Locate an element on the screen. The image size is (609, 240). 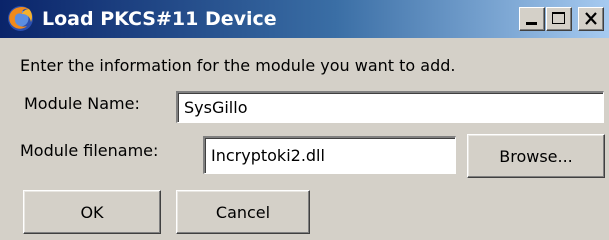
close-button is located at coordinates (591, 19).